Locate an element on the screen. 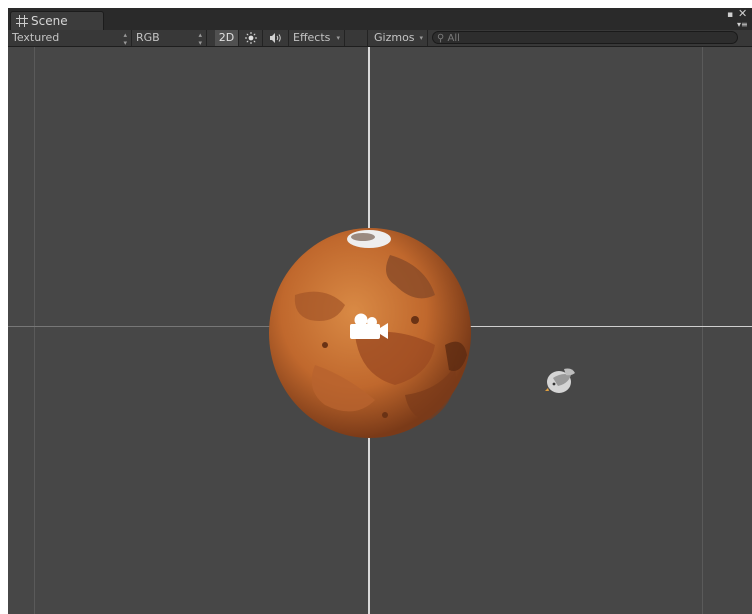  lighting-toggle-button is located at coordinates (251, 38).